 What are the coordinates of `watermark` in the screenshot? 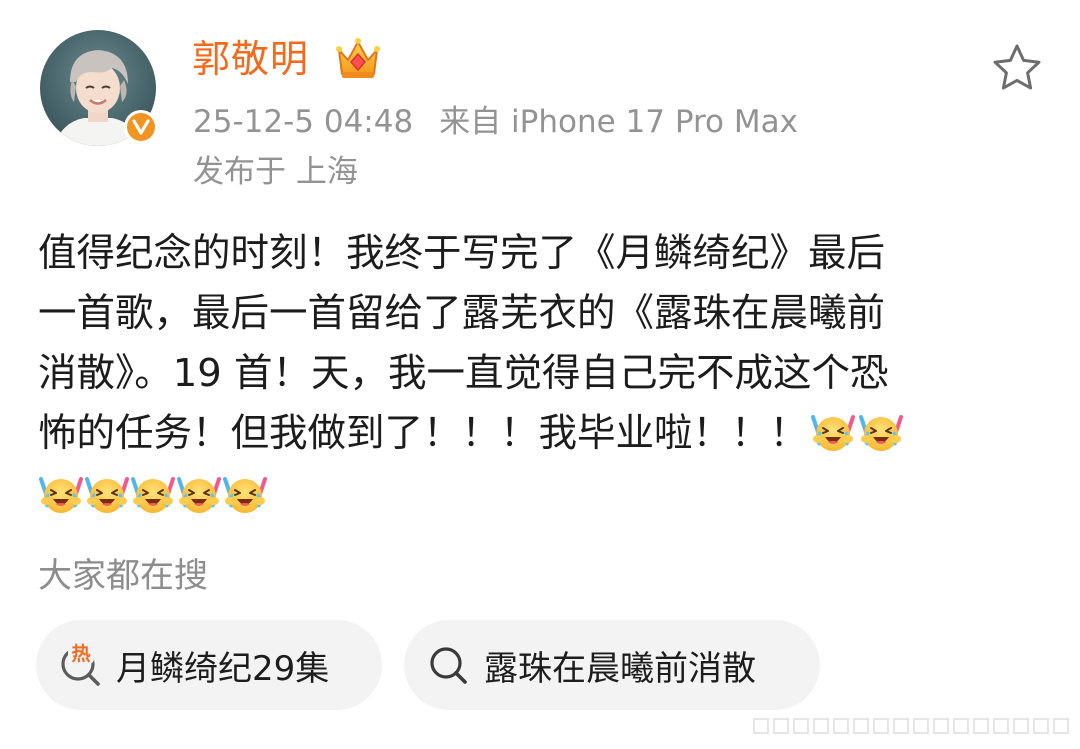 It's located at (912, 726).